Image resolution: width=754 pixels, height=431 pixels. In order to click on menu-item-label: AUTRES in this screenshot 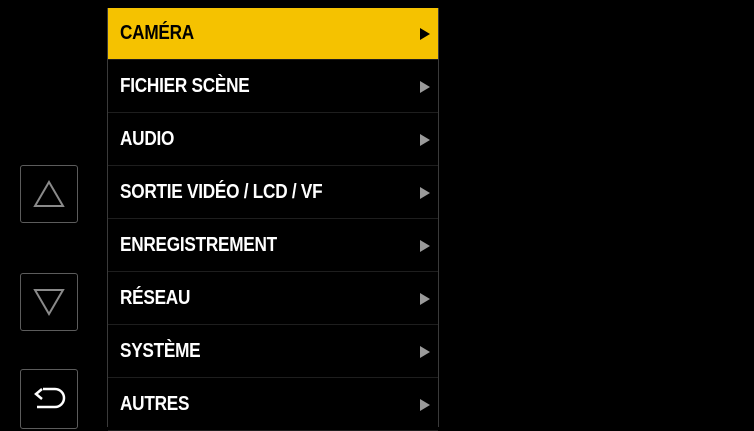, I will do `click(155, 404)`.